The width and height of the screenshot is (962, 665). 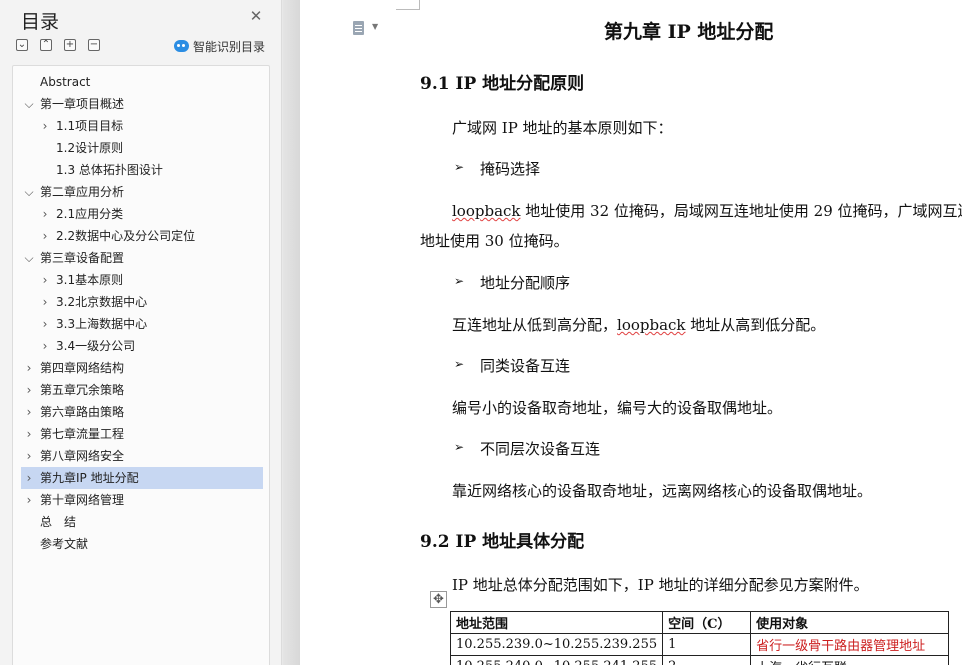 I want to click on toc-item: 1.2设计原则, so click(x=142, y=148).